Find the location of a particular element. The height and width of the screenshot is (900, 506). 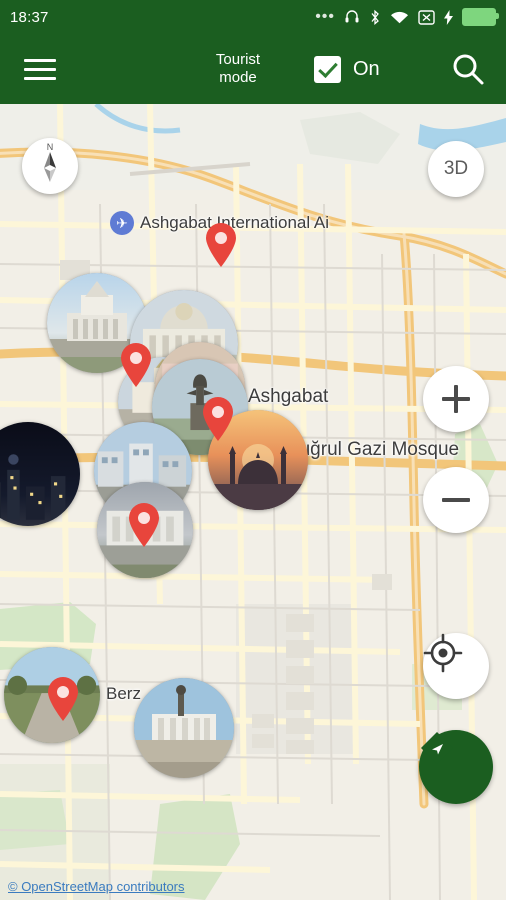

minus-icon is located at coordinates (456, 500).